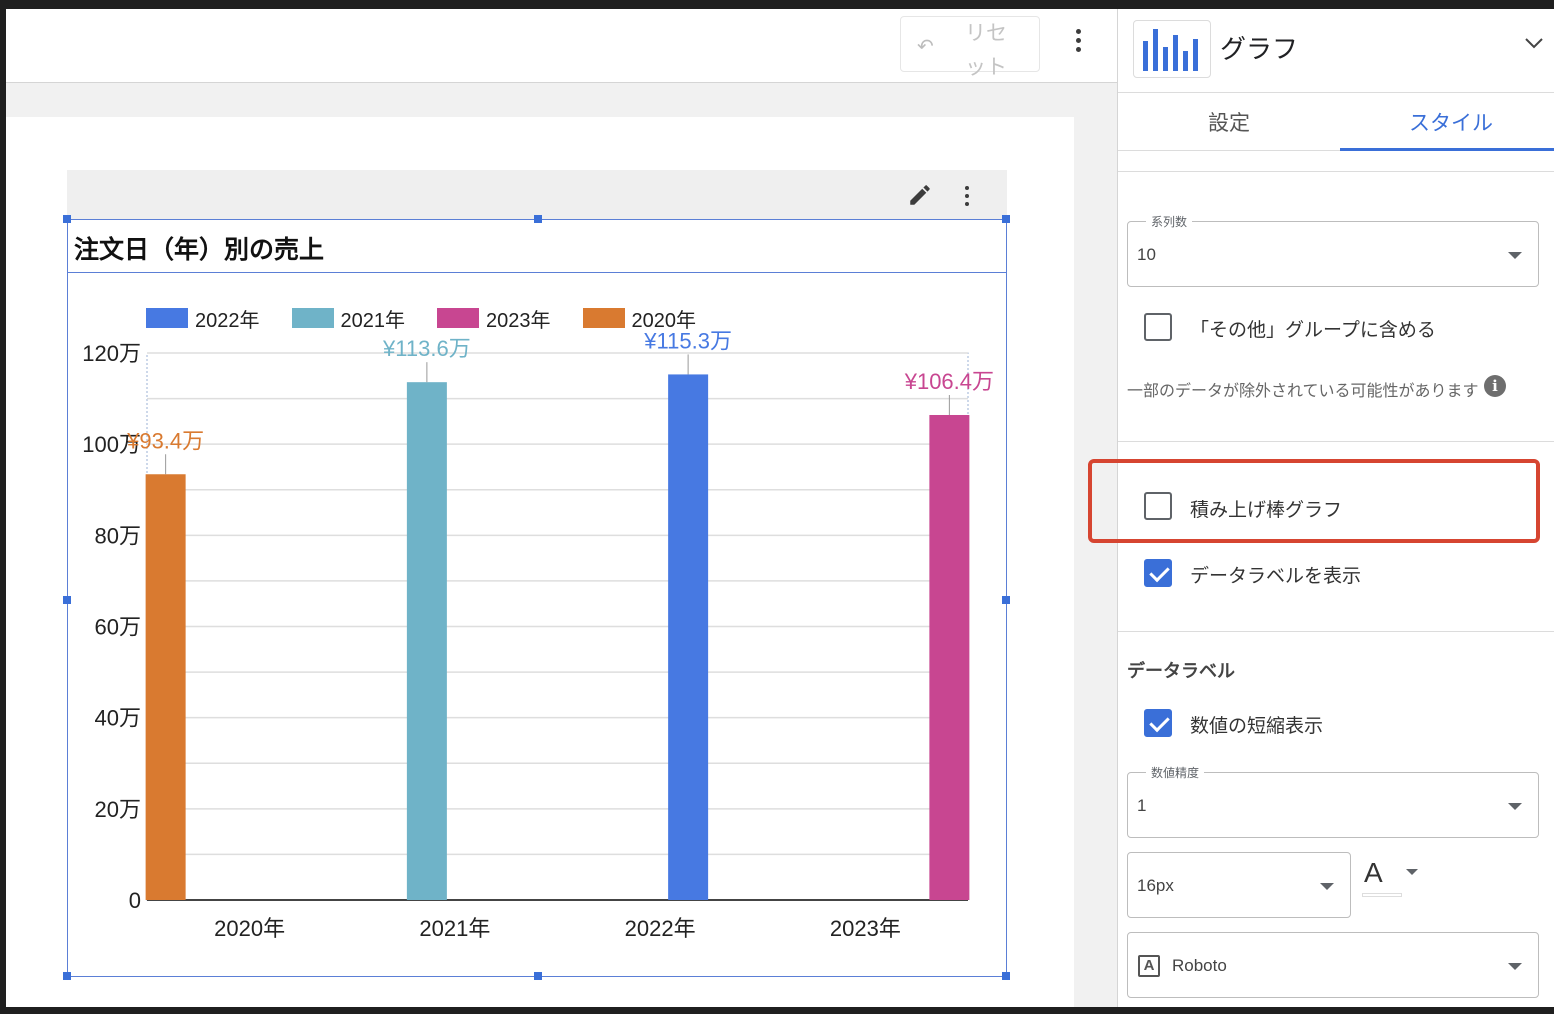  I want to click on panel-header: グラフ, so click(1336, 51).